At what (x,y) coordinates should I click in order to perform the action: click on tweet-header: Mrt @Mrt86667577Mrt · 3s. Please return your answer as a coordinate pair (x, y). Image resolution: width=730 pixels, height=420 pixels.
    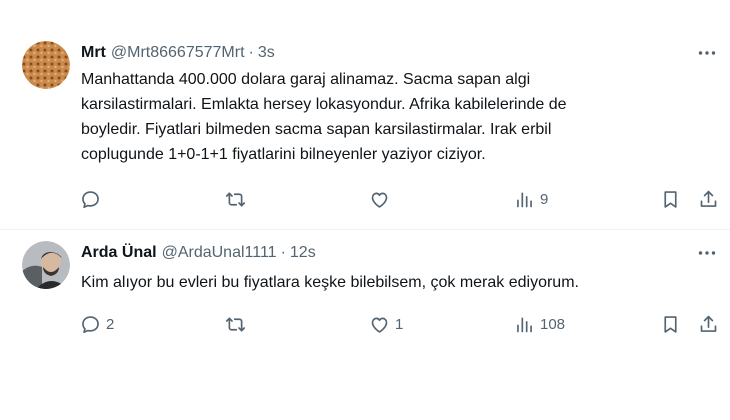
    Looking at the image, I should click on (178, 53).